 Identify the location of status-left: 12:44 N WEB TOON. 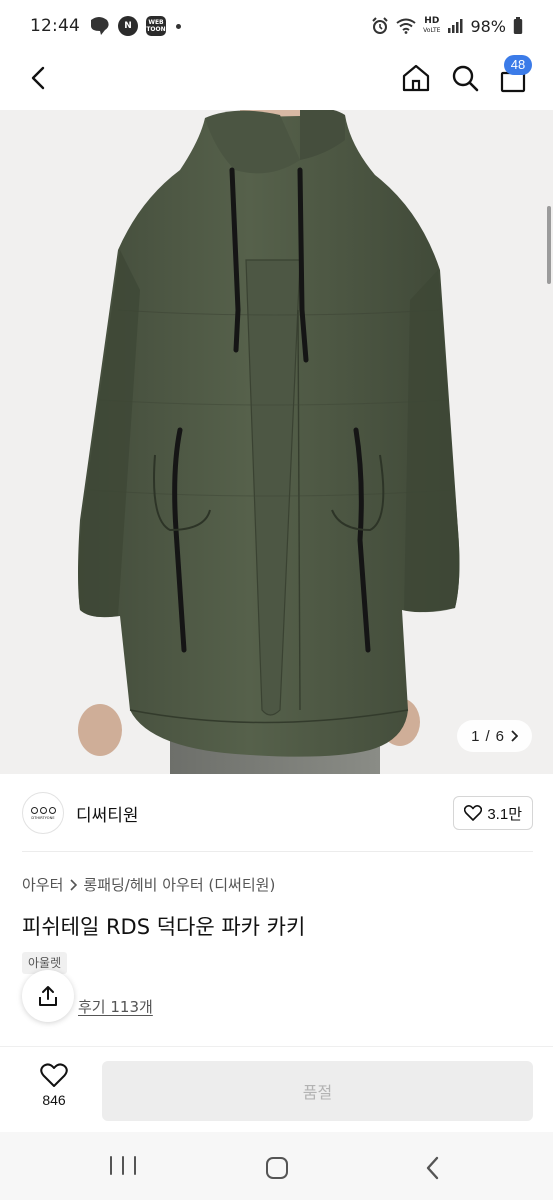
(105, 26).